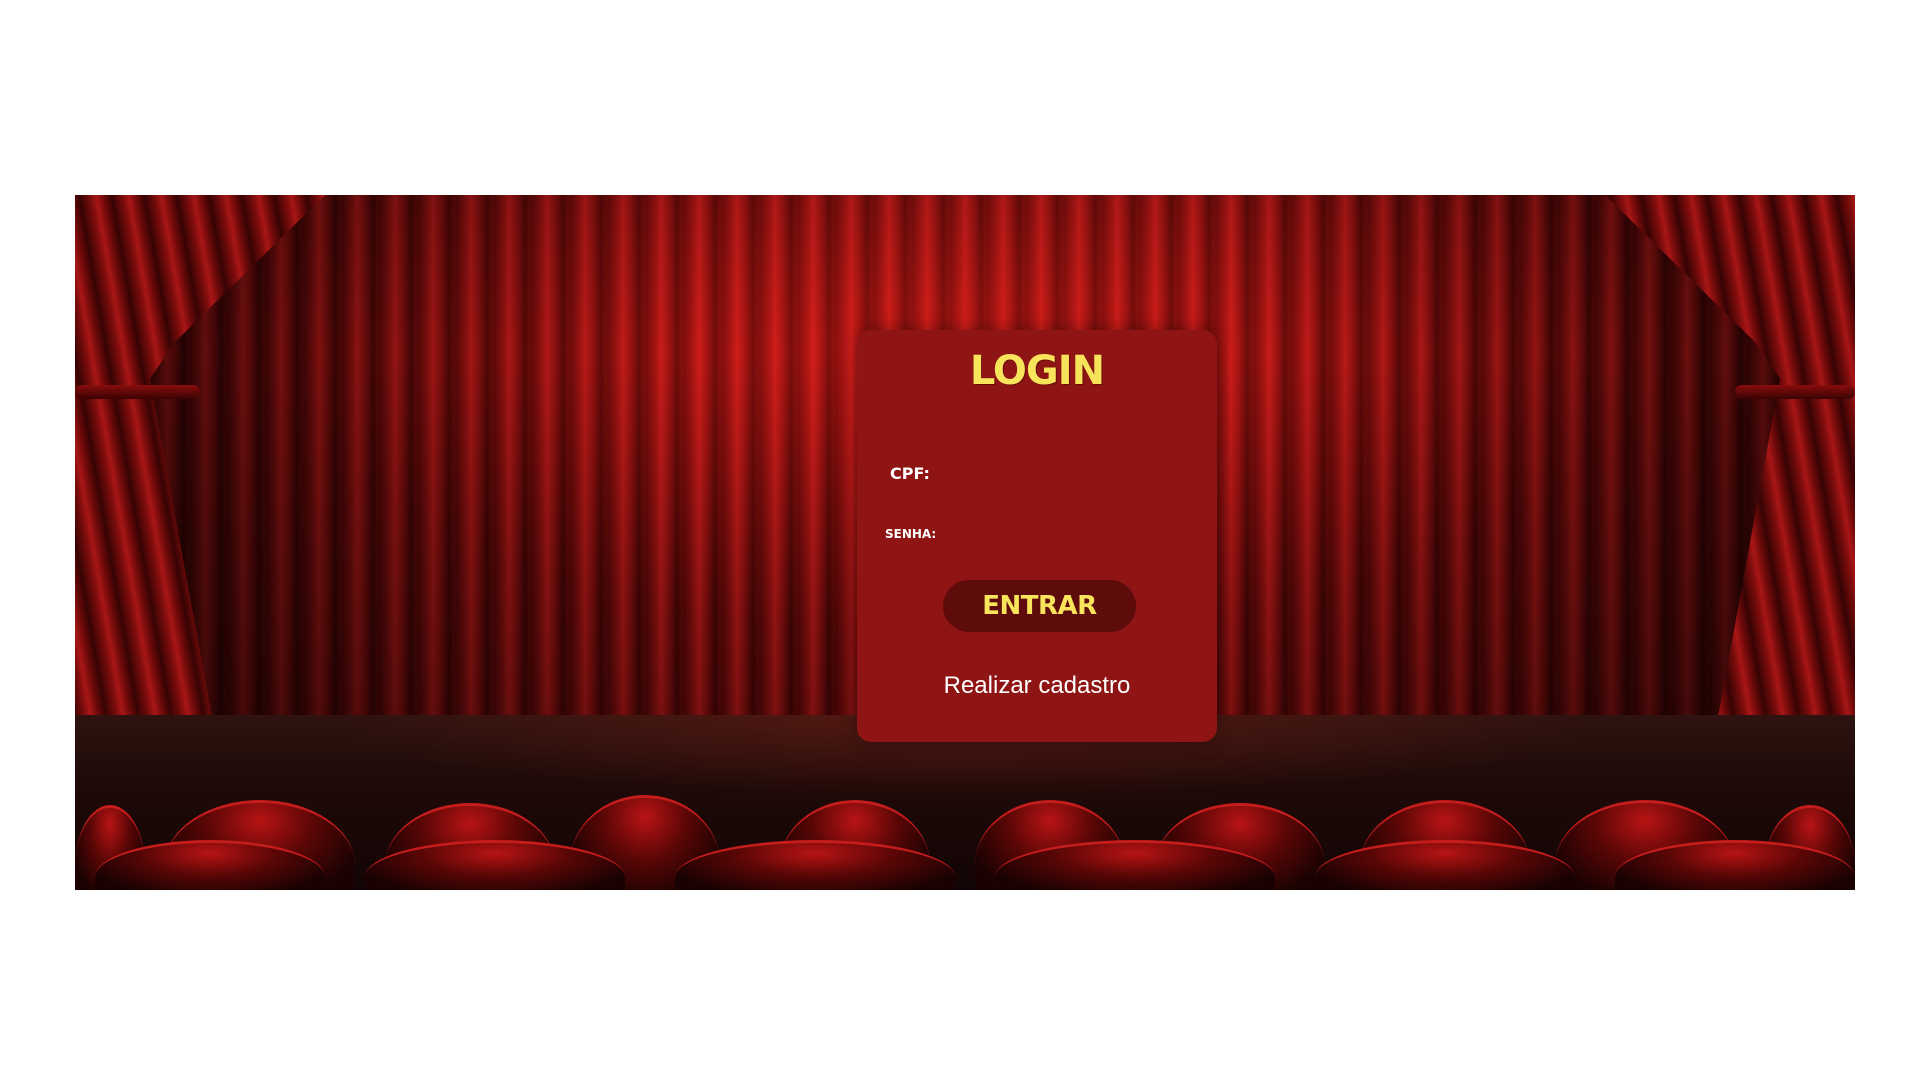  Describe the element at coordinates (1069, 474) in the screenshot. I see `cpf-input` at that location.